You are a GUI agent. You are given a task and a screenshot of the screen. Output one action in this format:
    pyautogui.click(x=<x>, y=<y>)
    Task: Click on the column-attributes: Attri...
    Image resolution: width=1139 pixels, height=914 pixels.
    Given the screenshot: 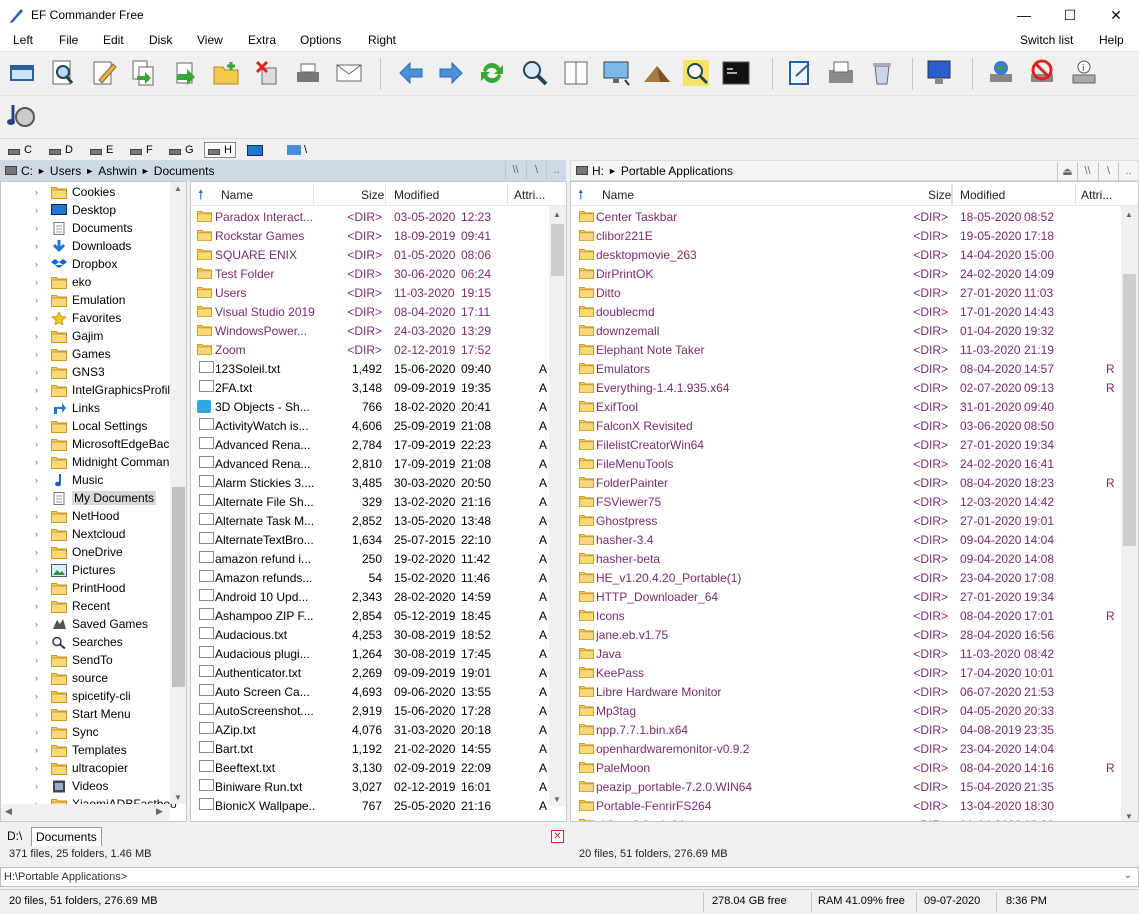 What is the action you would take?
    pyautogui.click(x=529, y=195)
    